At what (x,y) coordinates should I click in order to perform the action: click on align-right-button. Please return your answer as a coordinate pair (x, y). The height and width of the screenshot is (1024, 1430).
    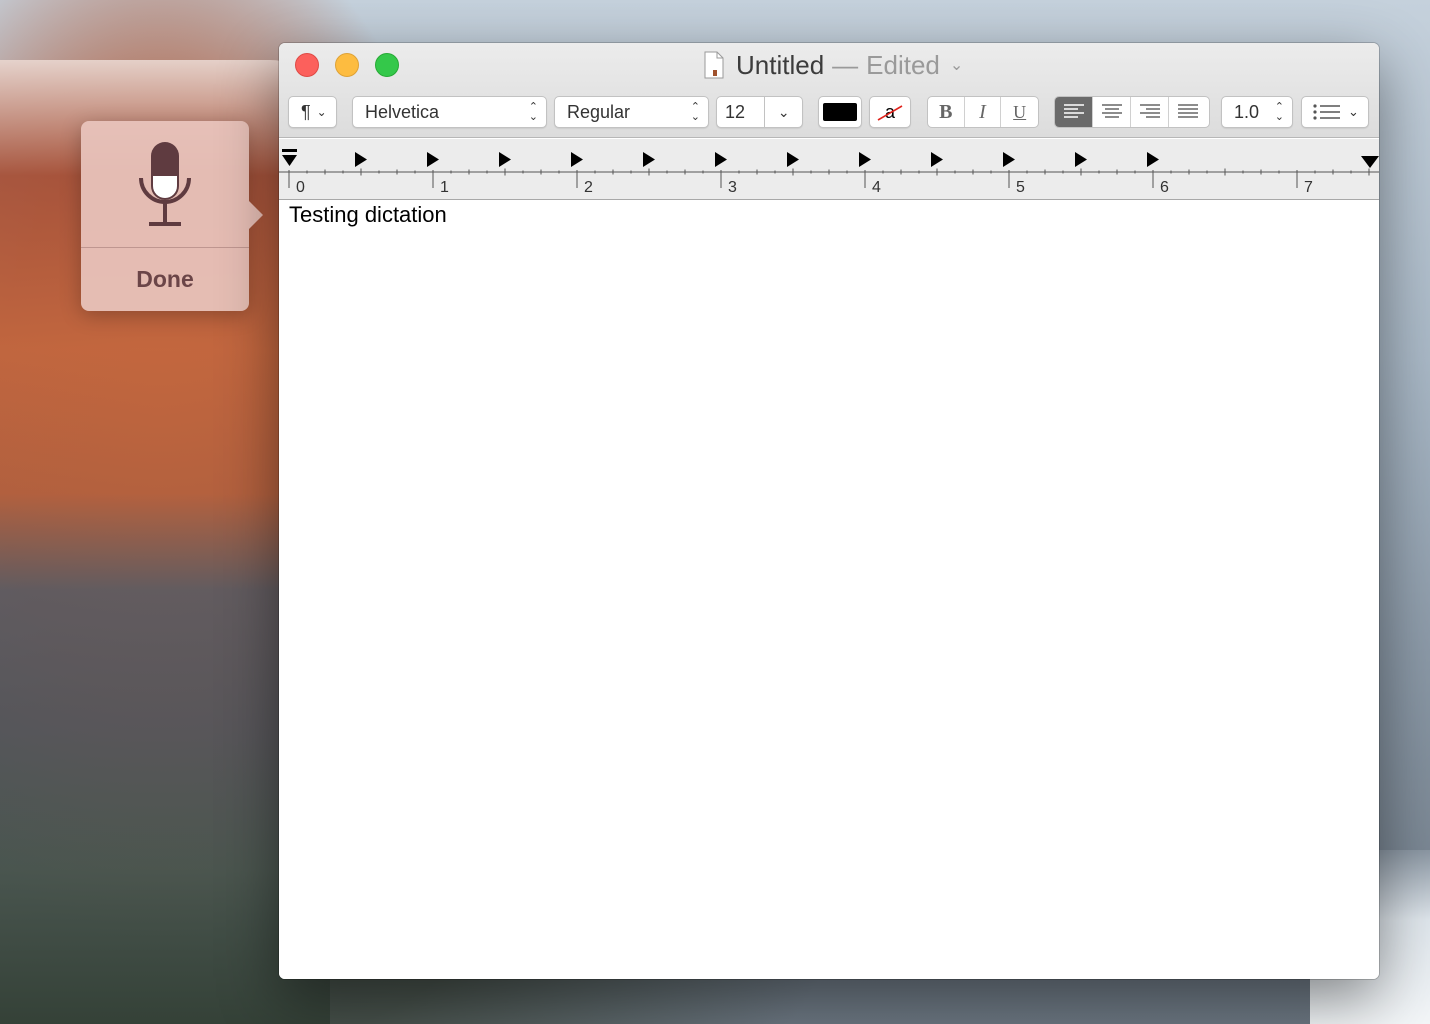
    Looking at the image, I should click on (1150, 112).